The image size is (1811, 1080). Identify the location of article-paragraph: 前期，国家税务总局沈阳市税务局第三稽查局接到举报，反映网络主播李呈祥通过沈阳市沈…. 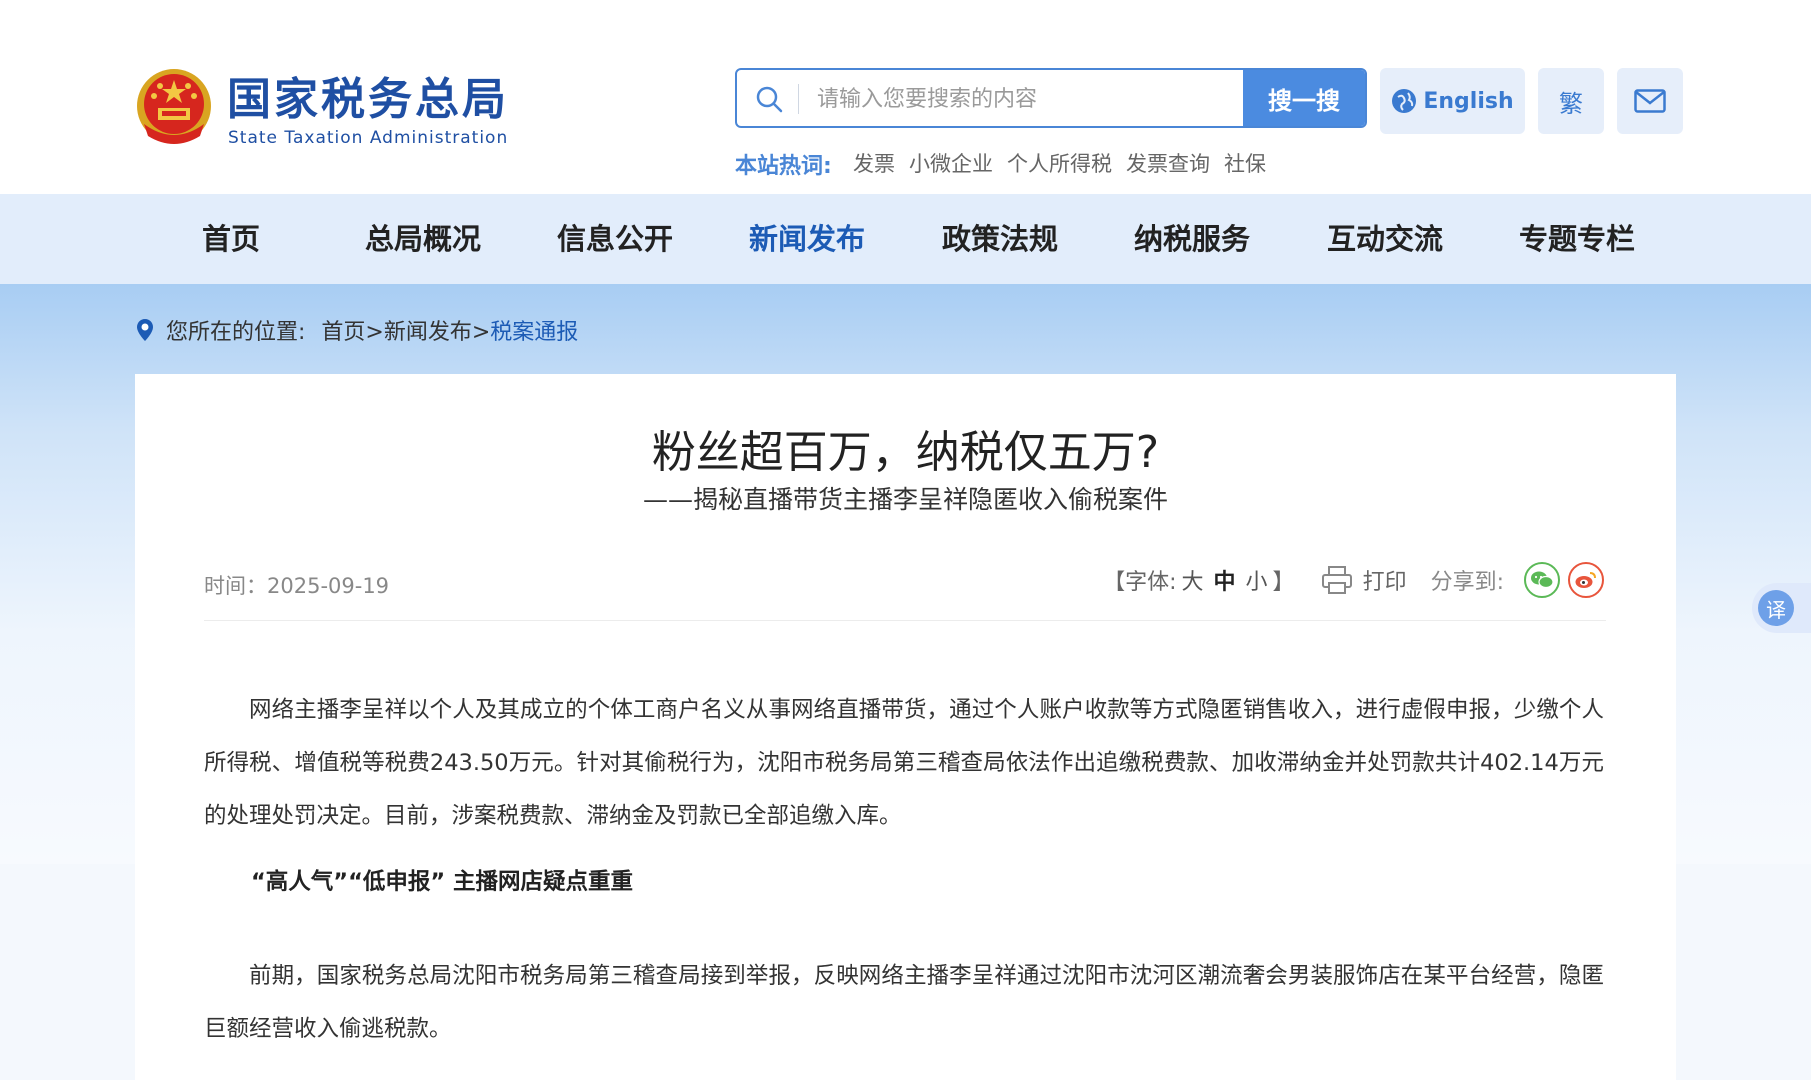
(904, 1002).